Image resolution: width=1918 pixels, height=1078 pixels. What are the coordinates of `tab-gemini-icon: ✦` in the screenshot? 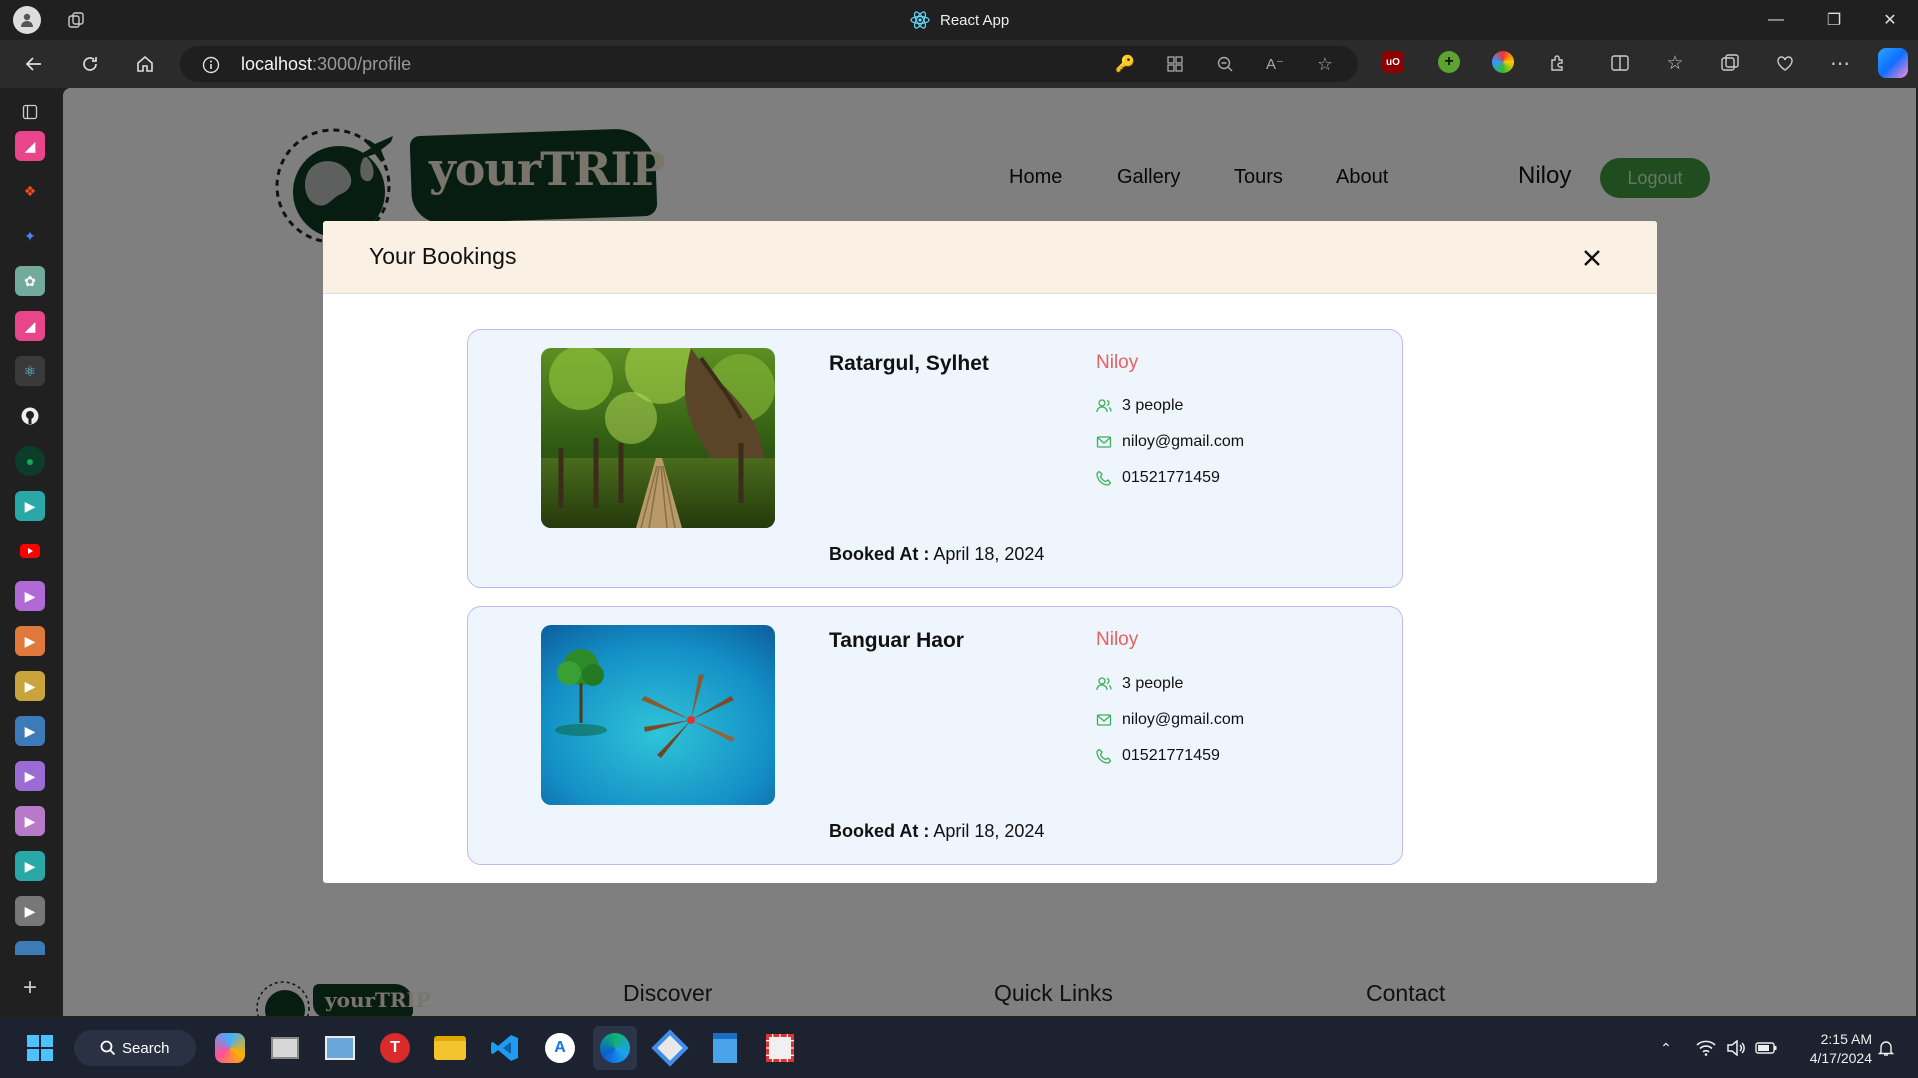 It's located at (30, 236).